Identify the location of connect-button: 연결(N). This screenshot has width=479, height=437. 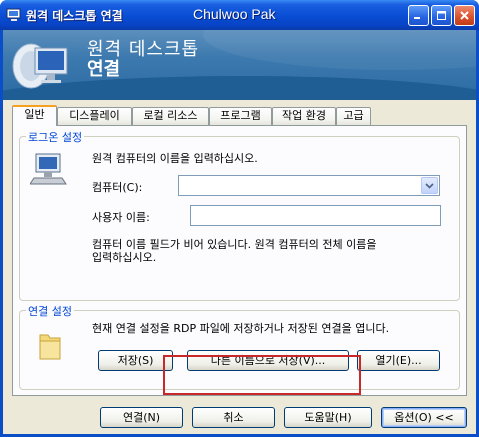
(141, 417).